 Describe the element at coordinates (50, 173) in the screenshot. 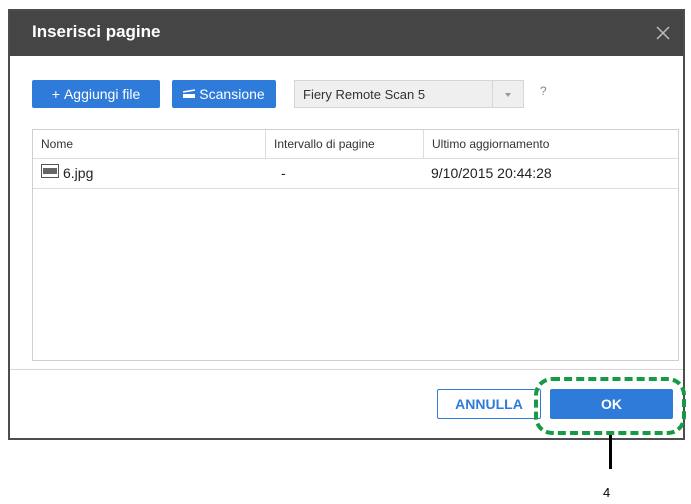

I see `jpg-file-icon` at that location.